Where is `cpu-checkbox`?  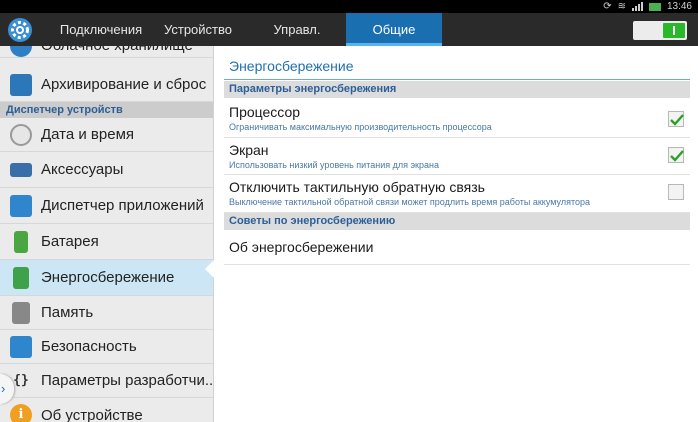
cpu-checkbox is located at coordinates (676, 119).